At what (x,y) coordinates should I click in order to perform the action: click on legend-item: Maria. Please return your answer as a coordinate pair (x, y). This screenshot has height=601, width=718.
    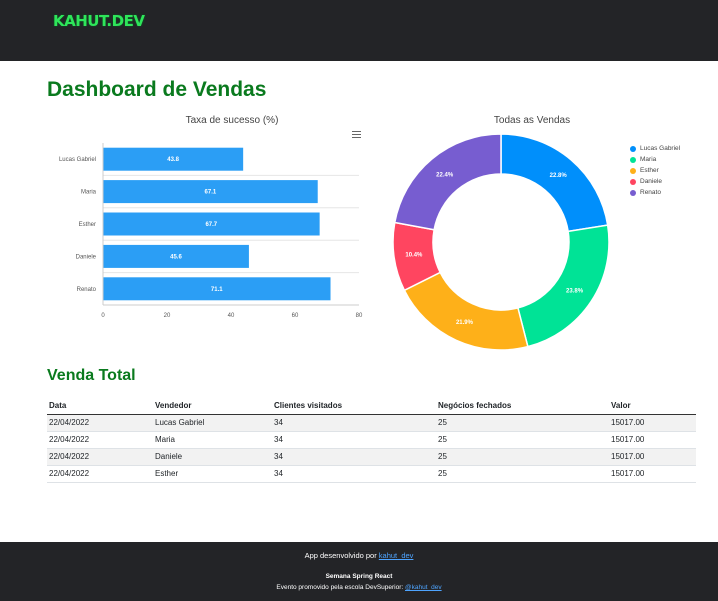
    Looking at the image, I should click on (655, 159).